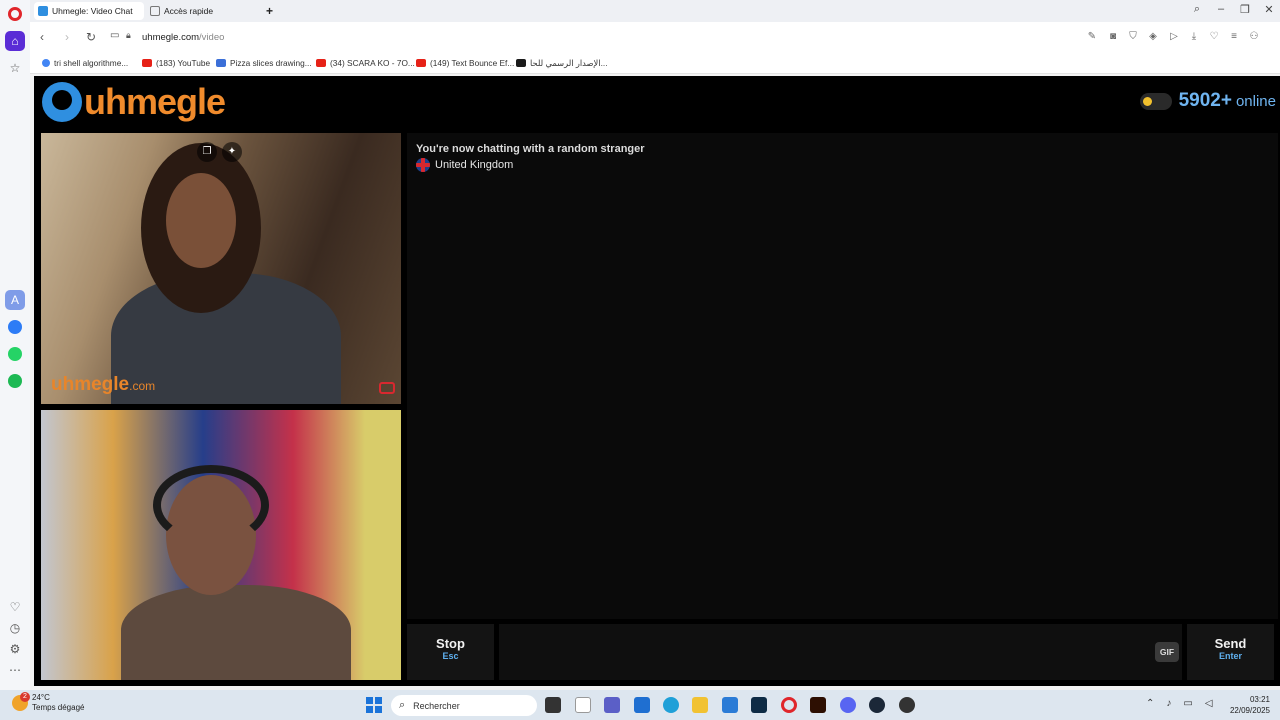 The width and height of the screenshot is (1280, 720). I want to click on file-explorer-icon, so click(700, 705).